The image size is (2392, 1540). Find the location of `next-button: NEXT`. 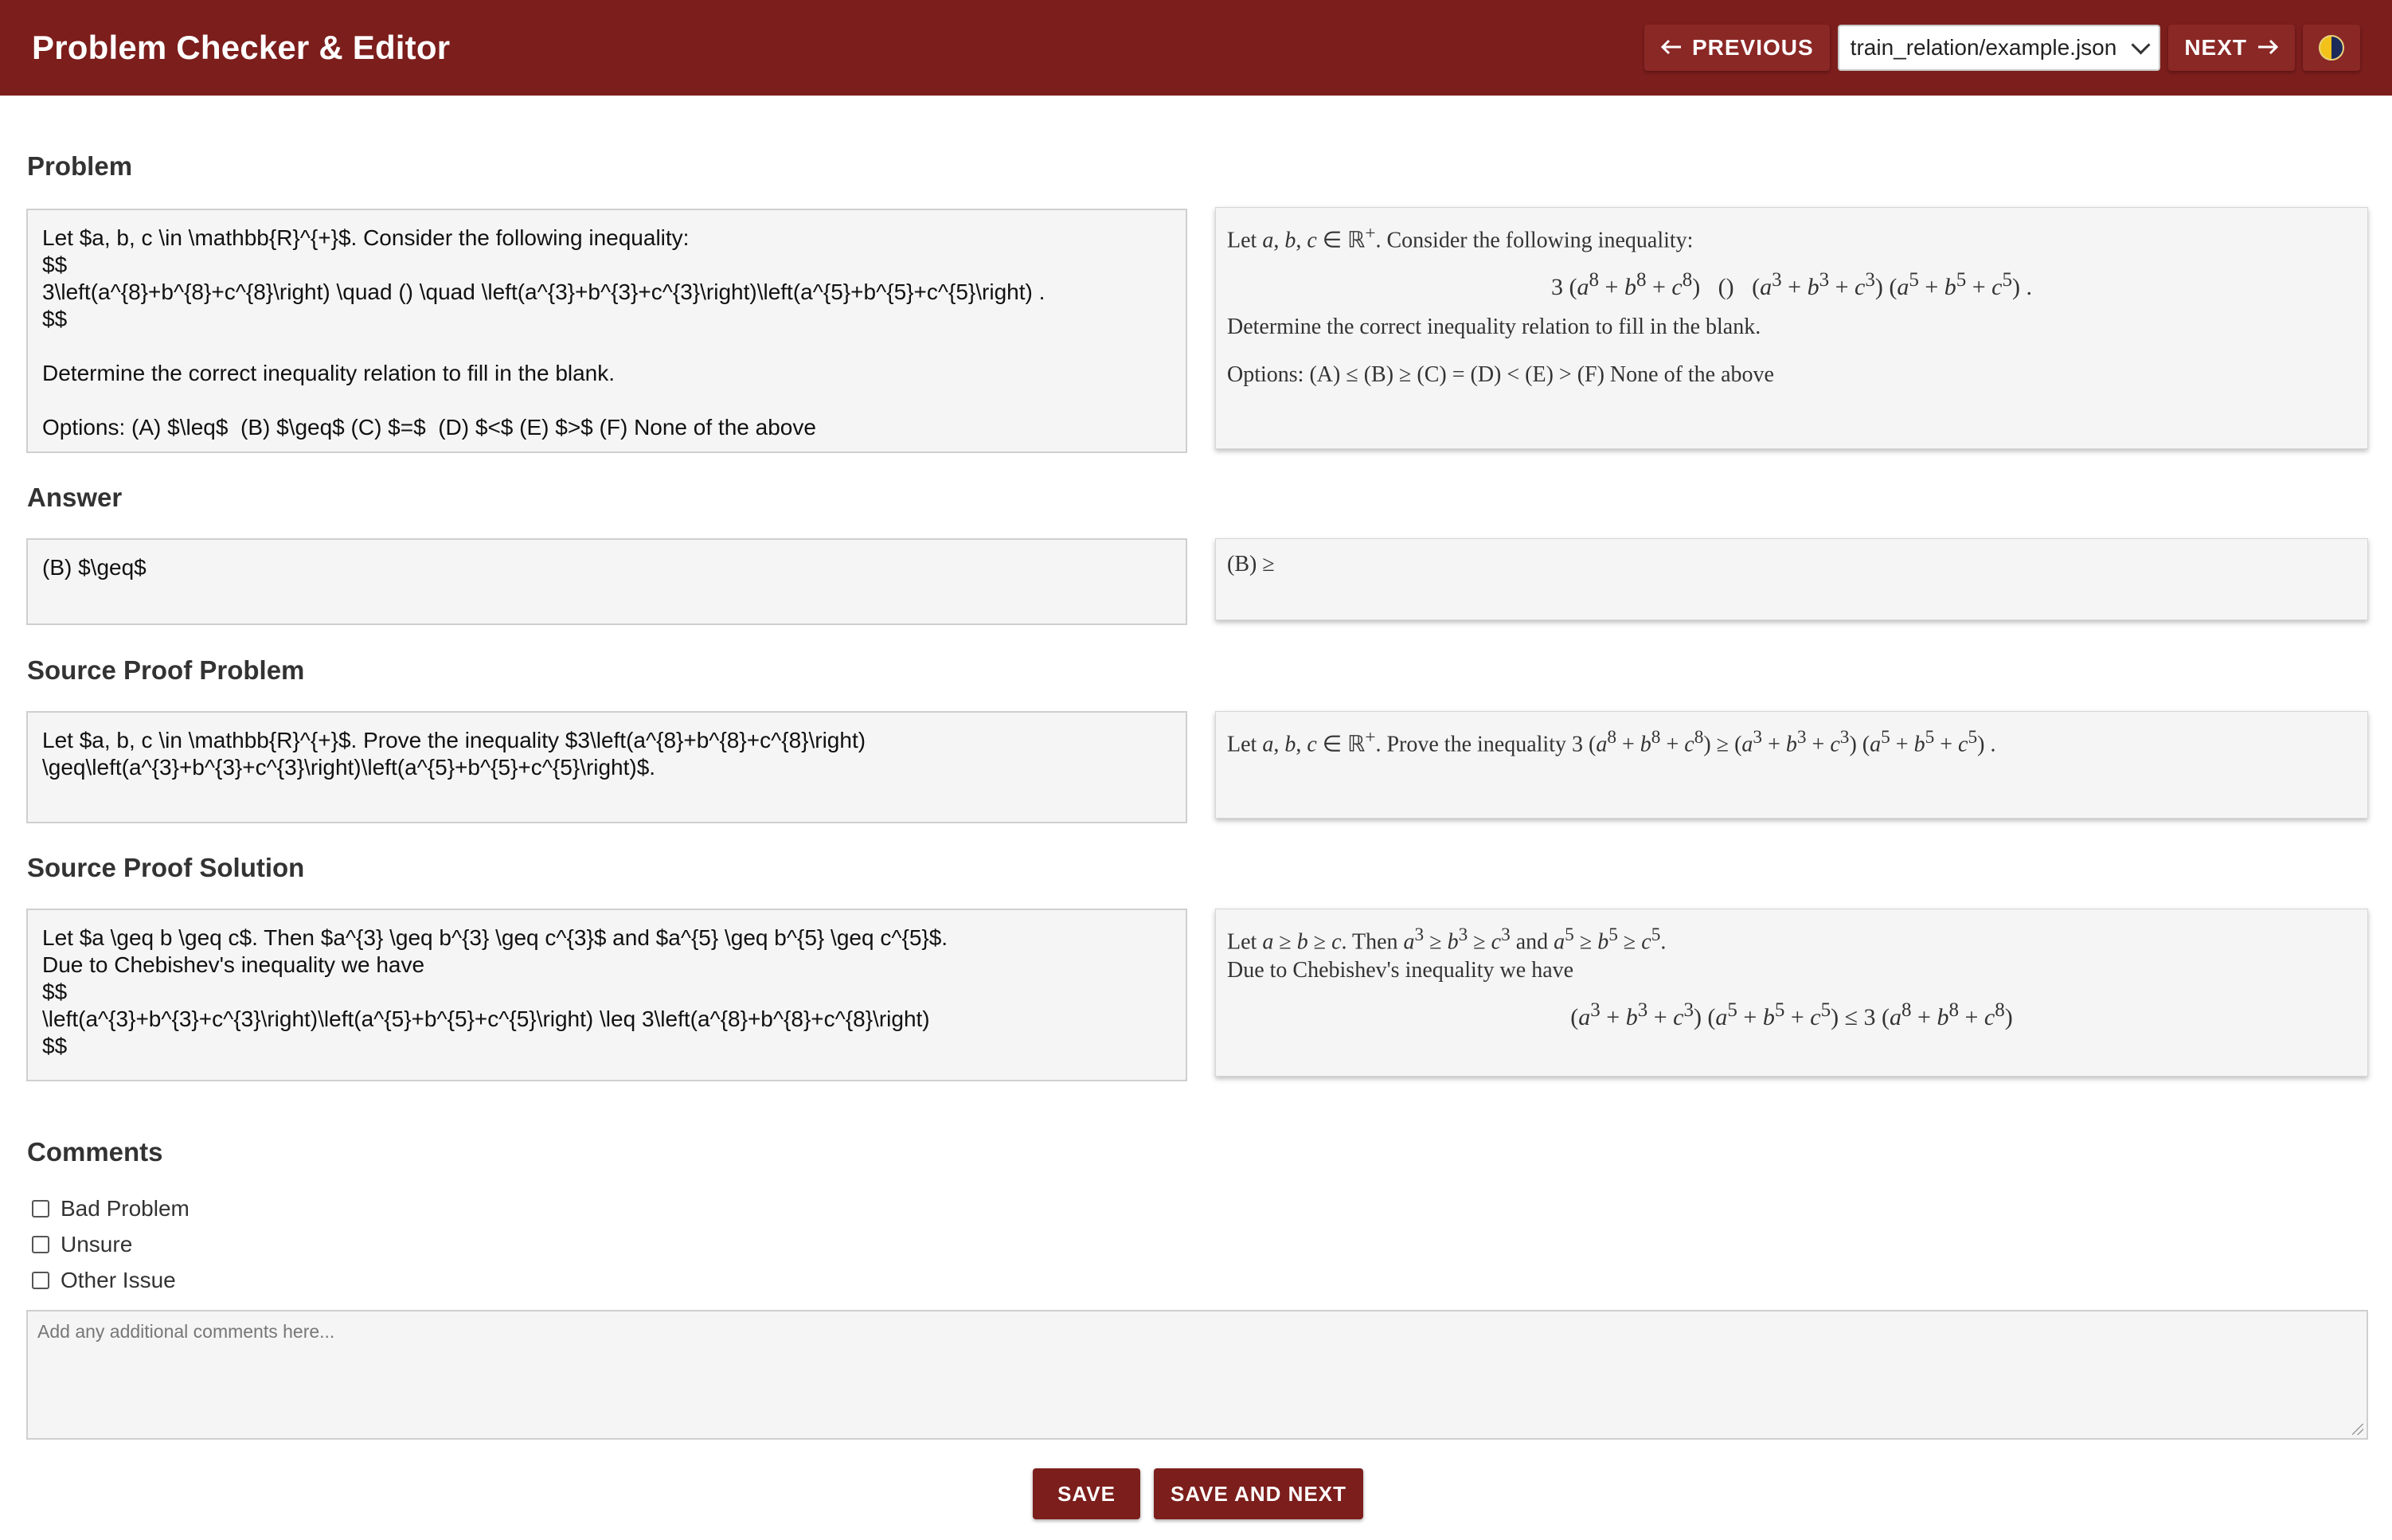

next-button: NEXT is located at coordinates (2231, 48).